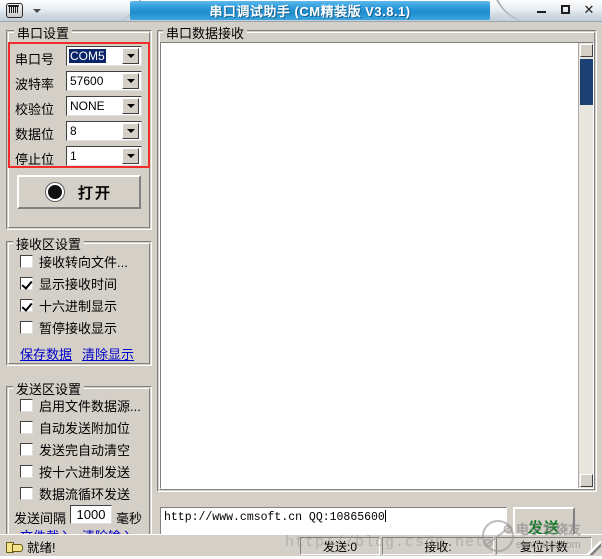 The image size is (602, 559). Describe the element at coordinates (46, 353) in the screenshot. I see `save-data-link: 保存数据` at that location.